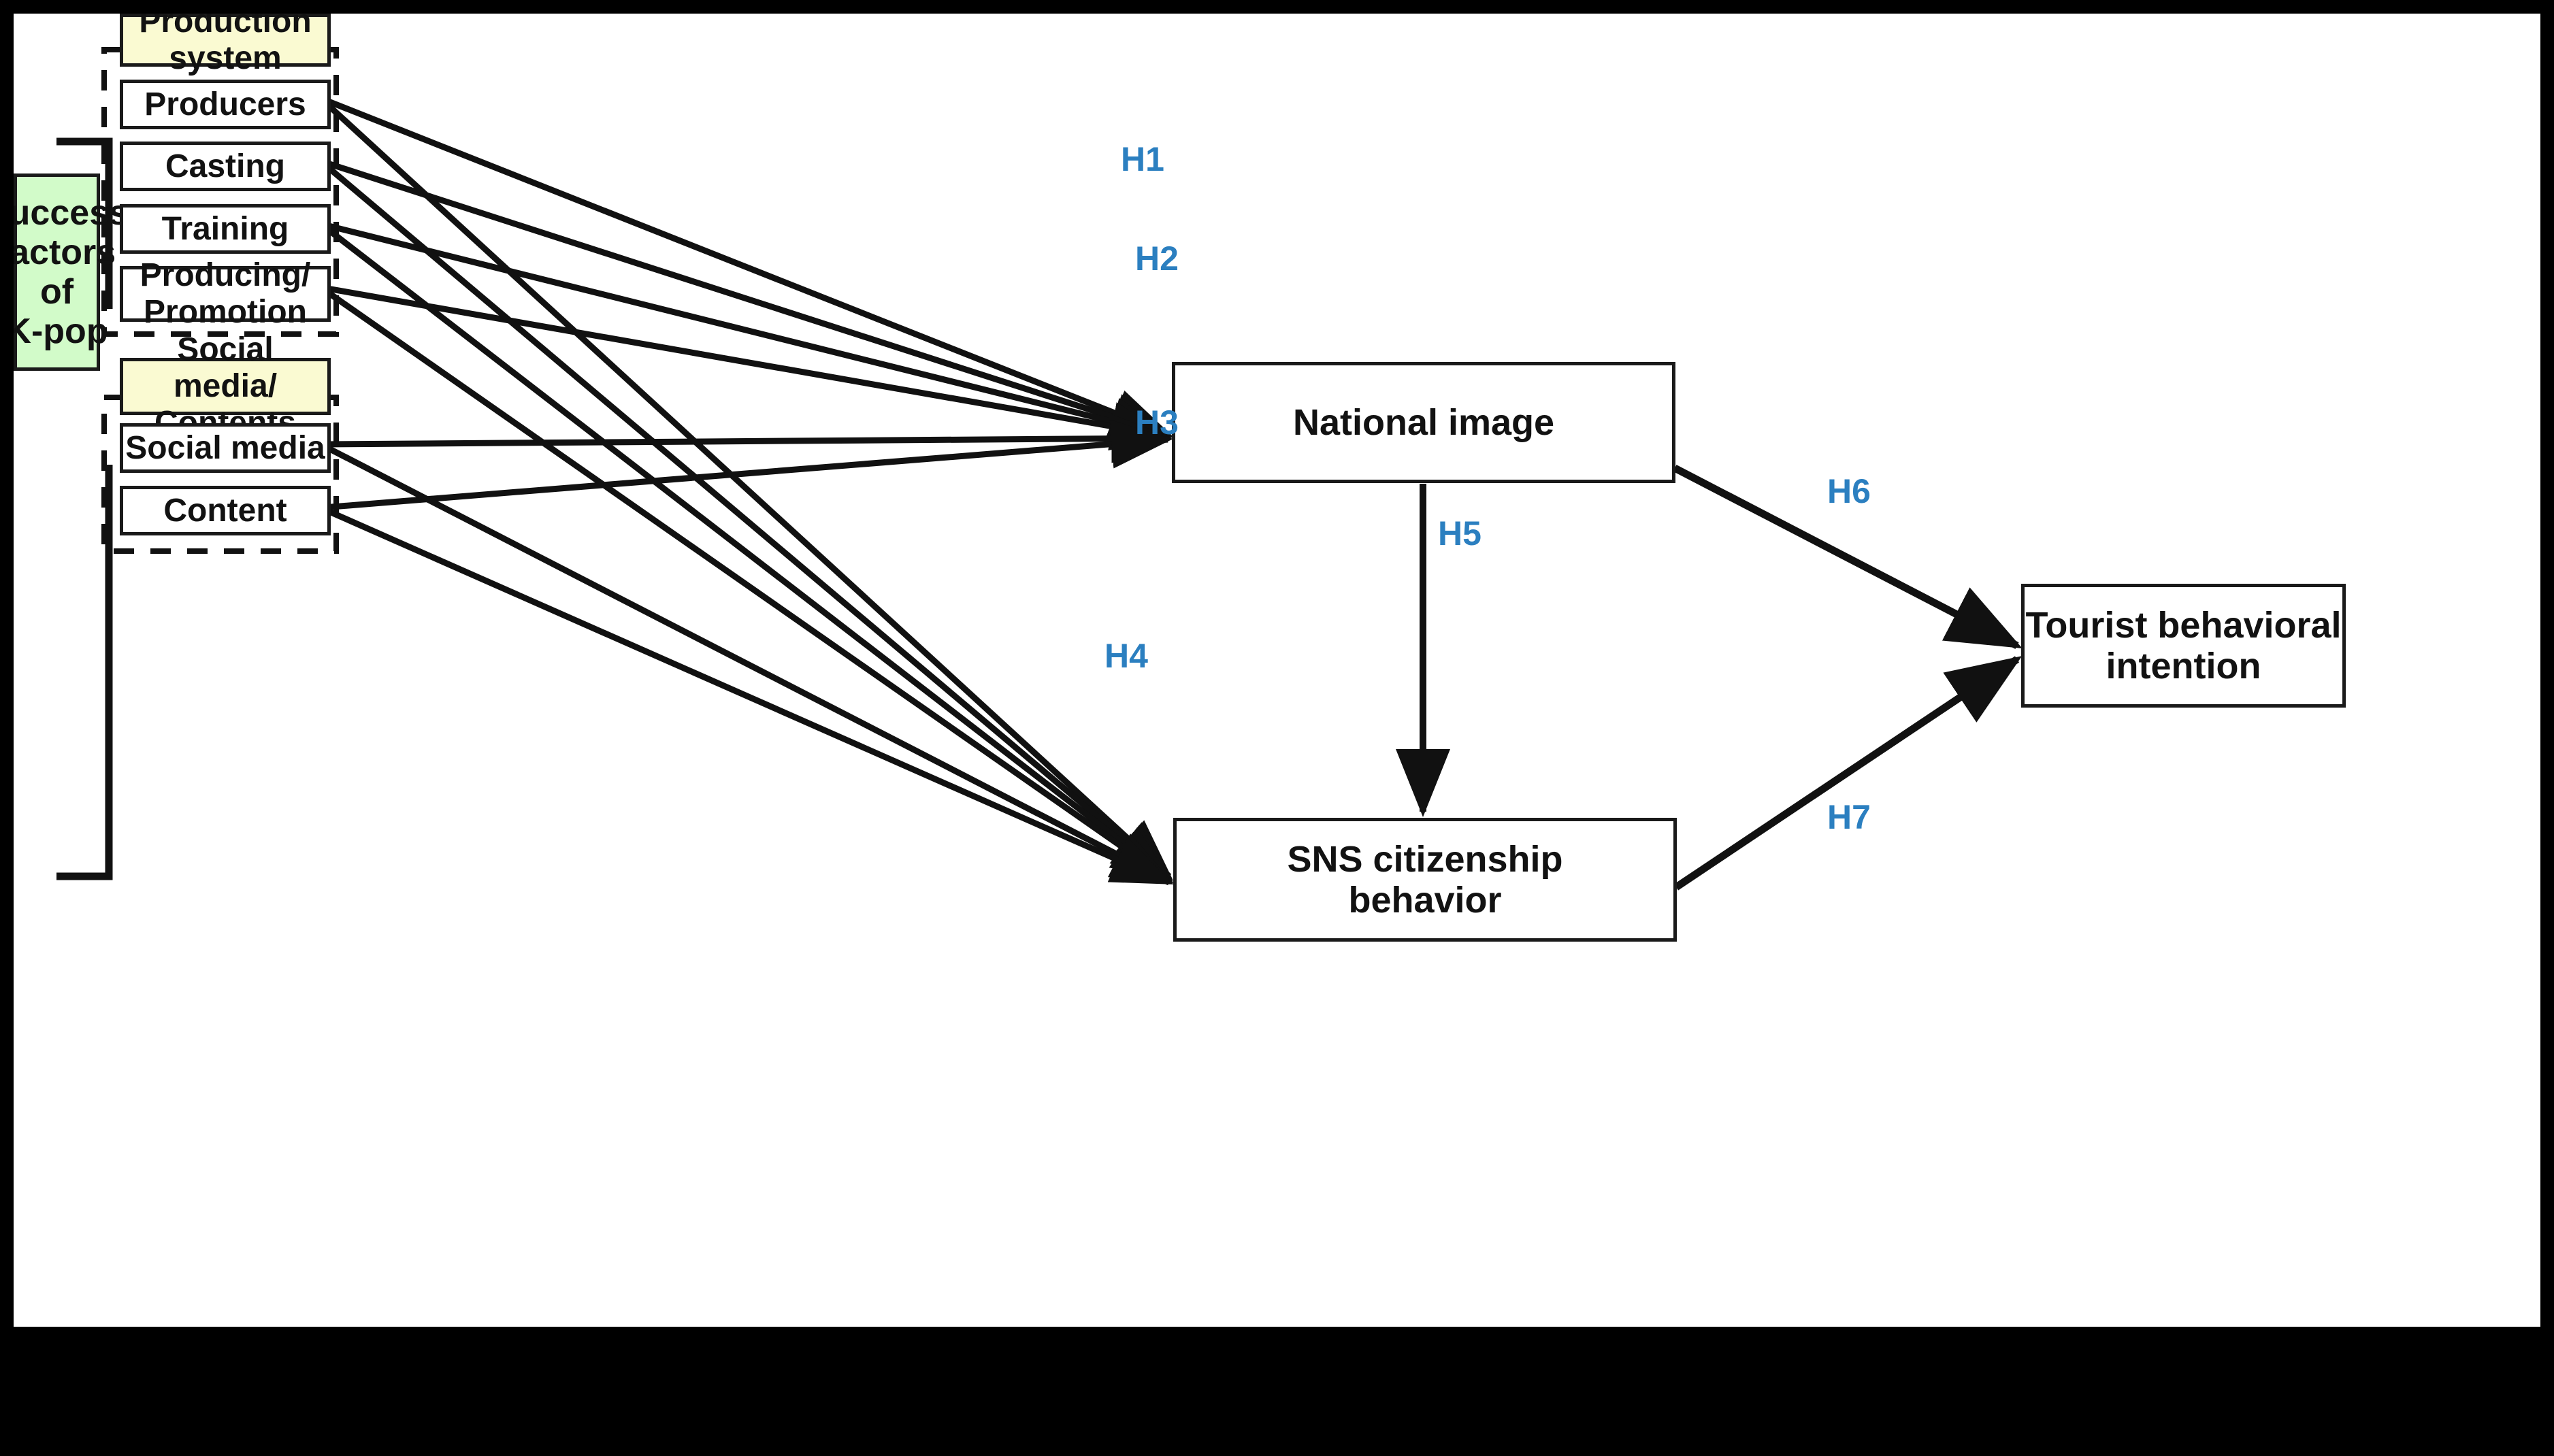  I want to click on node-tourist-behavioral-intention: Tourist behavioral intention, so click(2183, 646).